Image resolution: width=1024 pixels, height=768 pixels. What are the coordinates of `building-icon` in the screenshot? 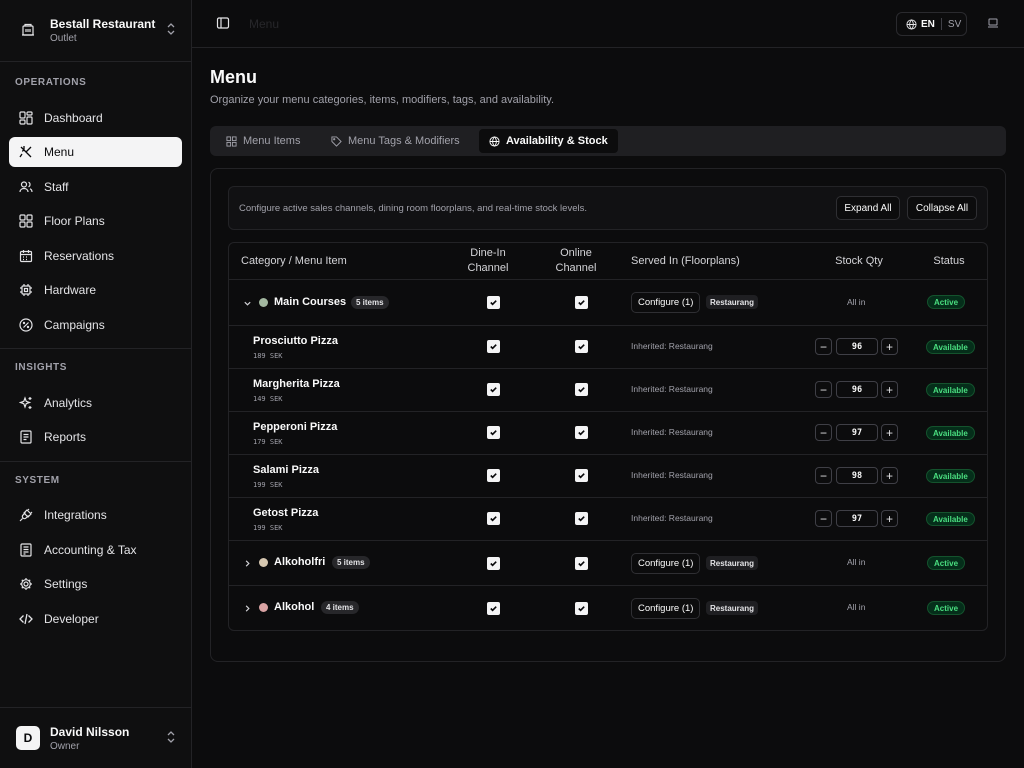 It's located at (28, 30).